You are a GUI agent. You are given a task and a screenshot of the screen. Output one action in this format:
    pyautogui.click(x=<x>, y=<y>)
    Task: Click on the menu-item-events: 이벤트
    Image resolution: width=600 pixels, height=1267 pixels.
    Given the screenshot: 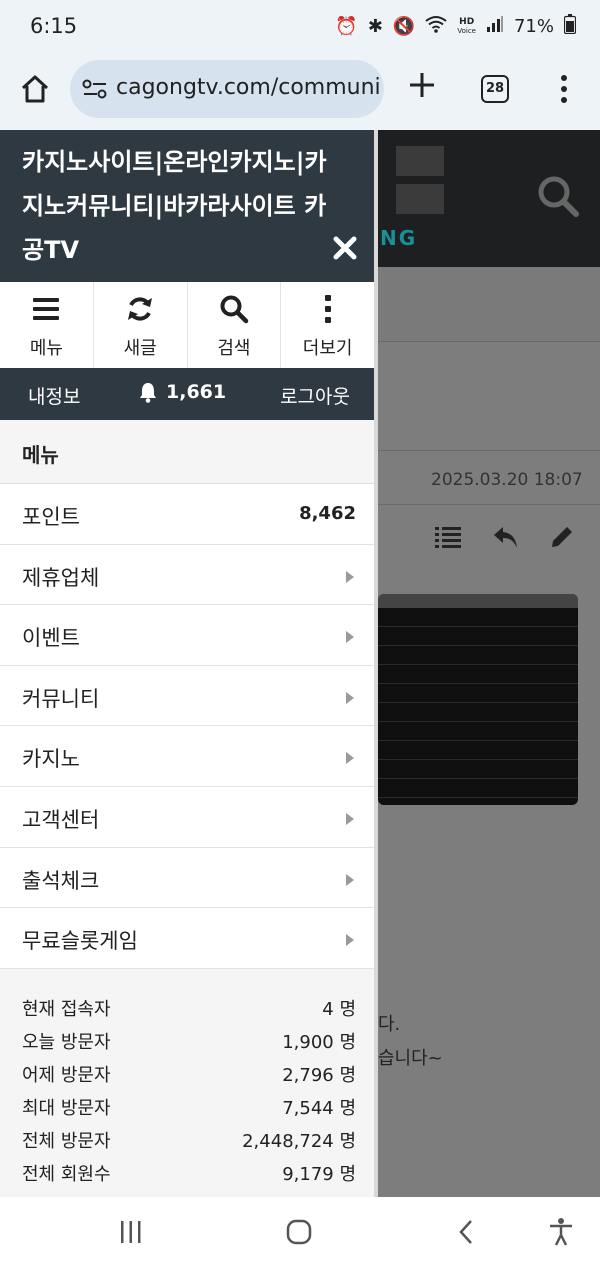 What is the action you would take?
    pyautogui.click(x=187, y=635)
    